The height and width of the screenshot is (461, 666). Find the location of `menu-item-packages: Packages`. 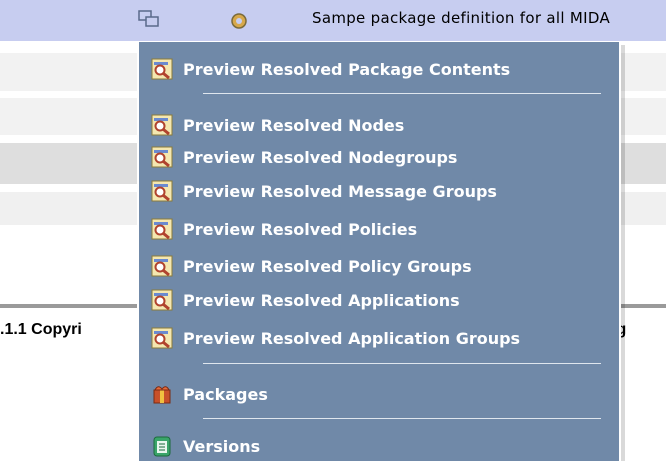

menu-item-packages: Packages is located at coordinates (209, 394).